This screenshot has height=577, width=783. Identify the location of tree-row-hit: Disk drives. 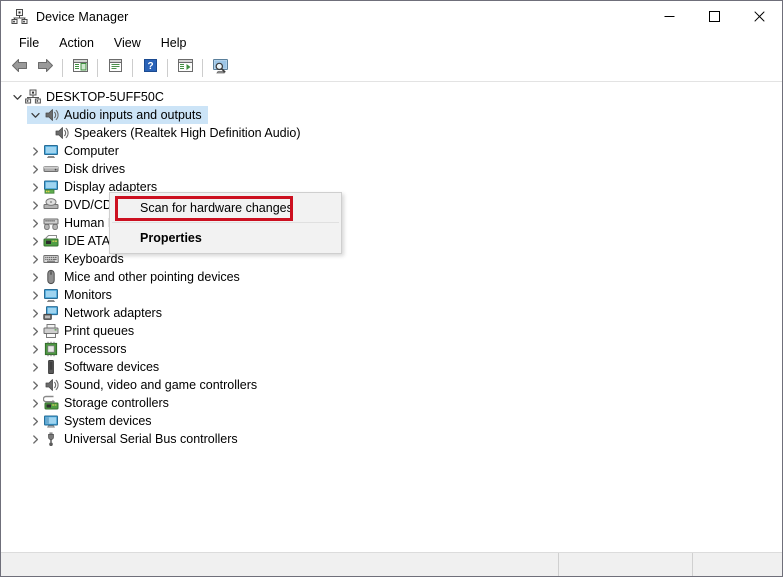
(79, 169).